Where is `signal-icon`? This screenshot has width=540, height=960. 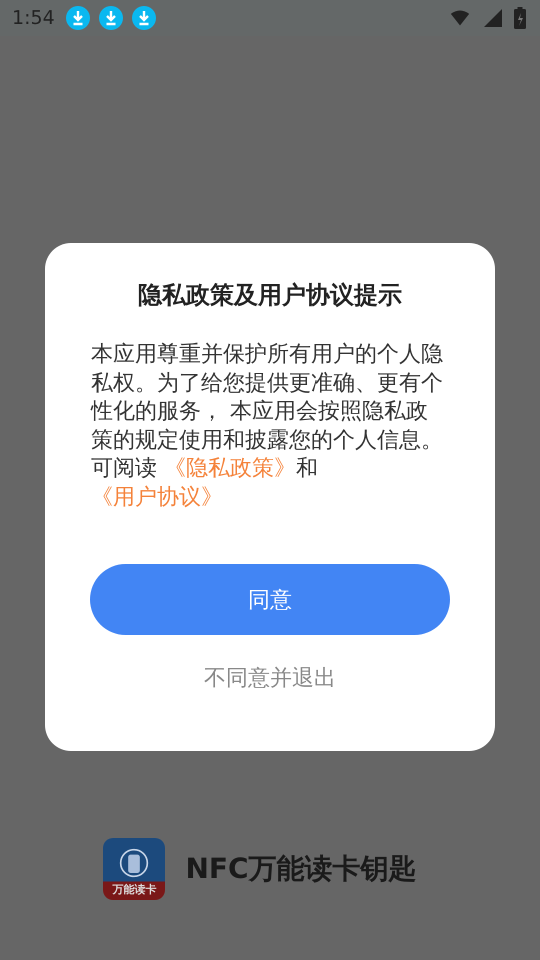
signal-icon is located at coordinates (493, 18).